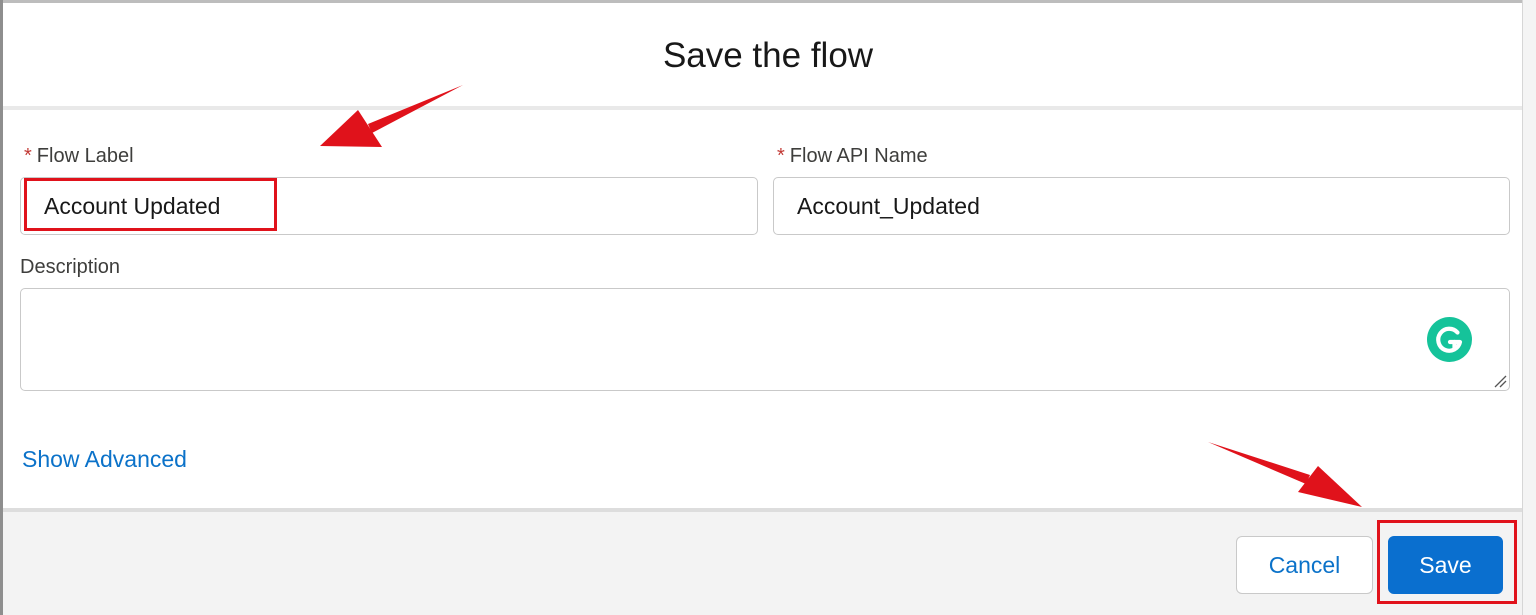  Describe the element at coordinates (1500, 381) in the screenshot. I see `resize-grip-icon` at that location.